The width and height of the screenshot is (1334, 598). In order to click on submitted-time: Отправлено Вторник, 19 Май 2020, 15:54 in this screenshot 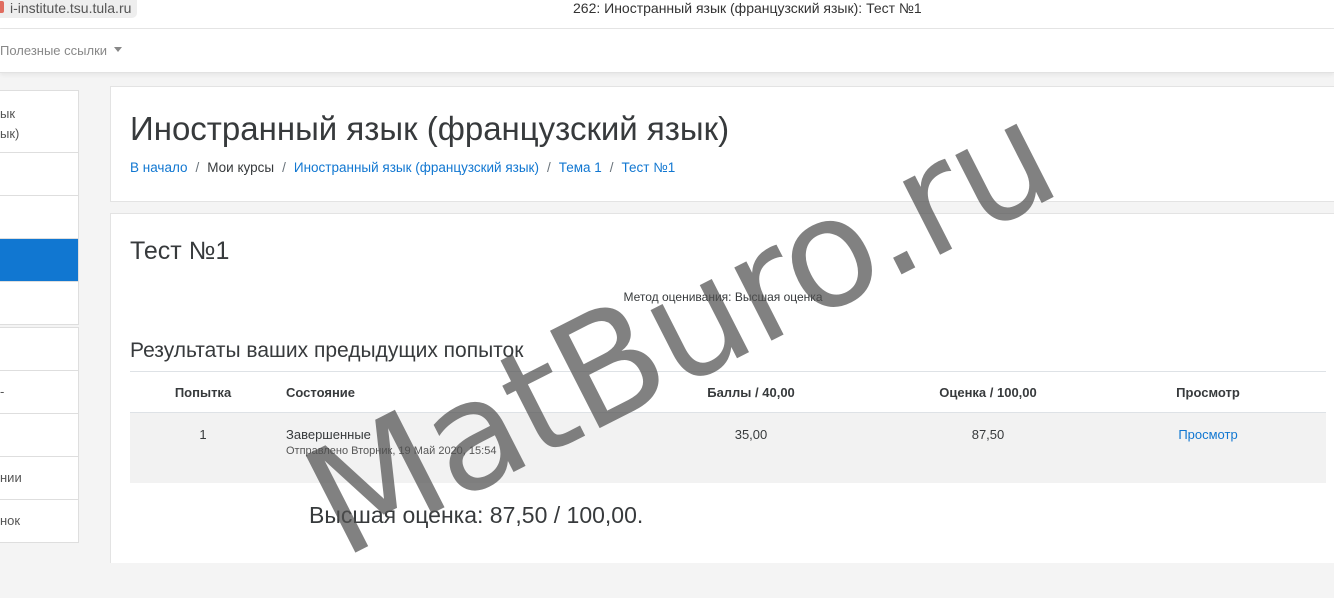, I will do `click(391, 451)`.